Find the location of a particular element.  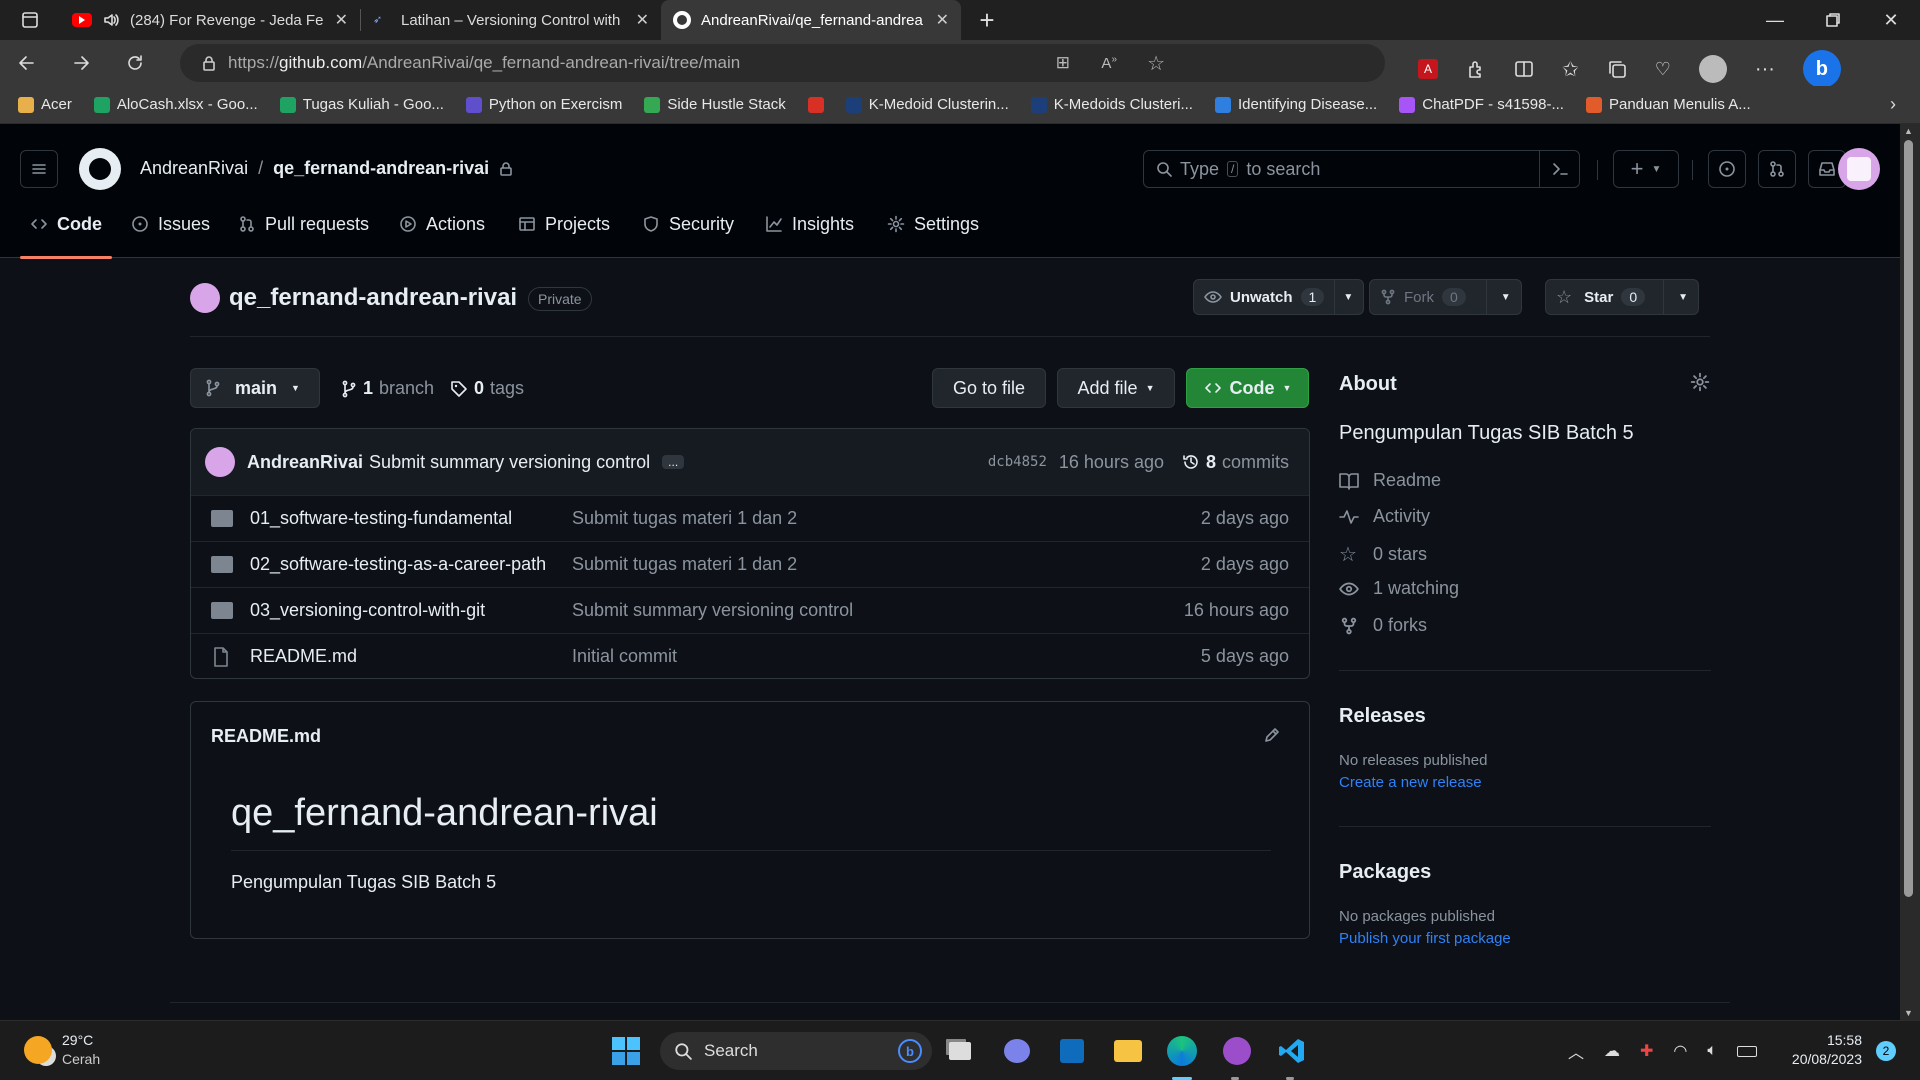

add-file-button: Add file ▼ is located at coordinates (1116, 388).